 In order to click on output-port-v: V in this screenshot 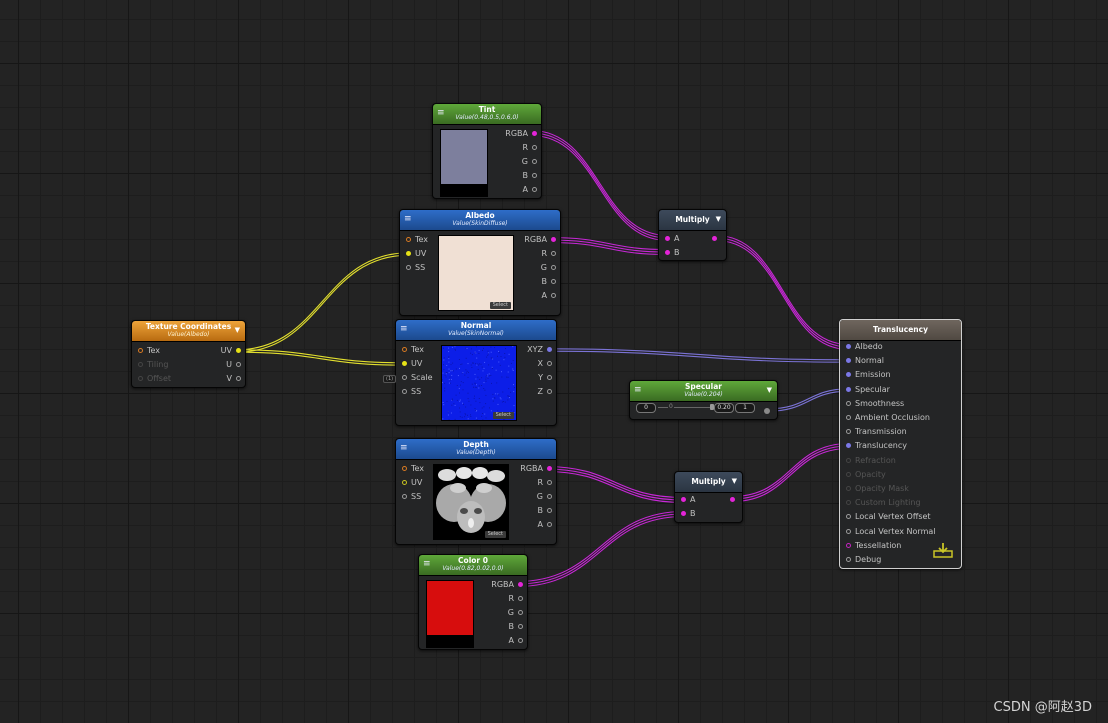, I will do `click(221, 379)`.